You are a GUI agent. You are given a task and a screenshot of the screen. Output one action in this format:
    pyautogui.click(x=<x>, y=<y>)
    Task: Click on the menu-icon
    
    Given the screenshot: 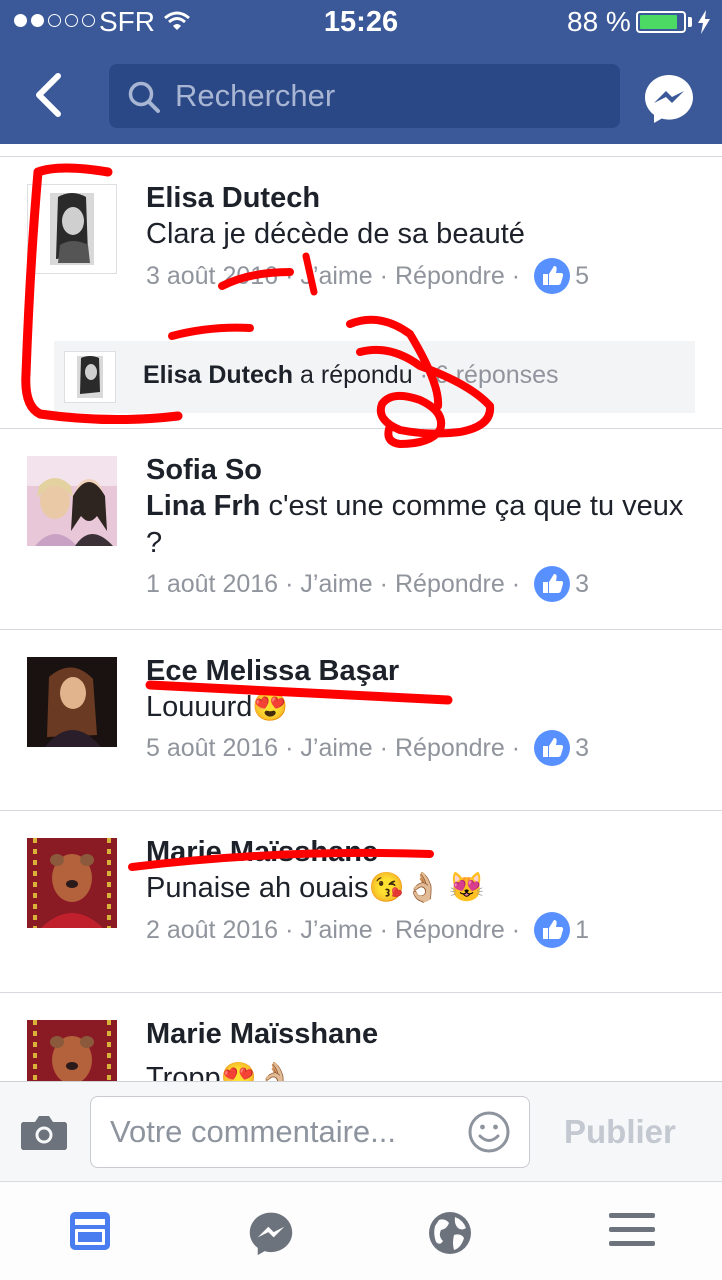 What is the action you would take?
    pyautogui.click(x=632, y=1230)
    